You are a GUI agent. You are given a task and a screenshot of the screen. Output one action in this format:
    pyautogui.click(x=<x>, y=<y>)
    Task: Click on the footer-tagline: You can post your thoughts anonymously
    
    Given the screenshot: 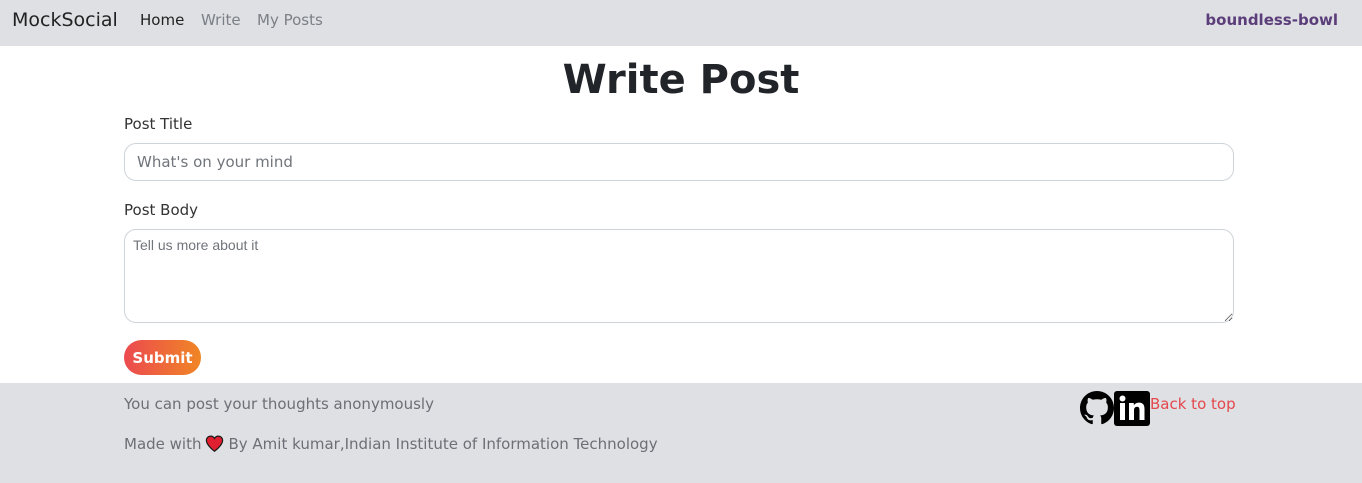 What is the action you would take?
    pyautogui.click(x=279, y=404)
    